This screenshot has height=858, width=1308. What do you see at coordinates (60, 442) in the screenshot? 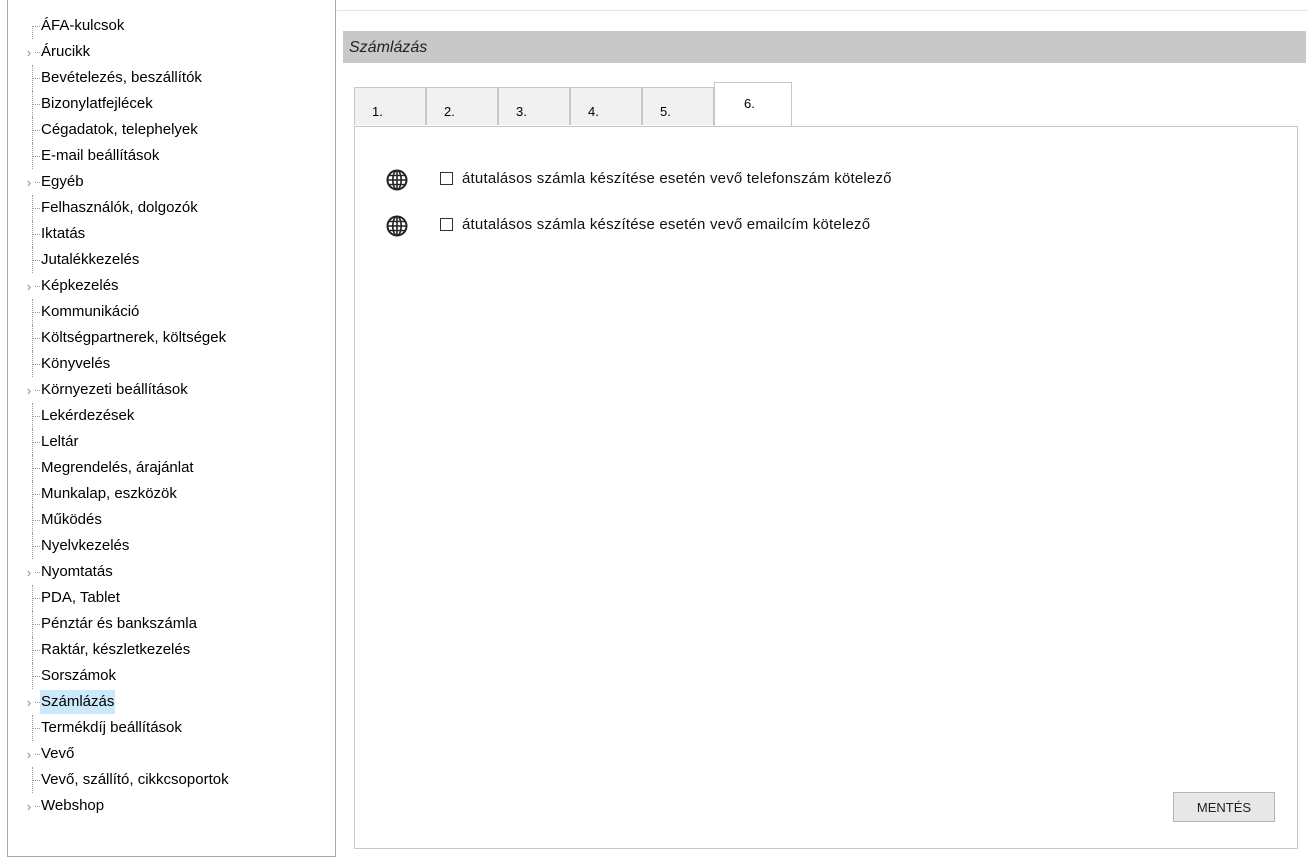
I see `sidebar-item-label: Leltár` at bounding box center [60, 442].